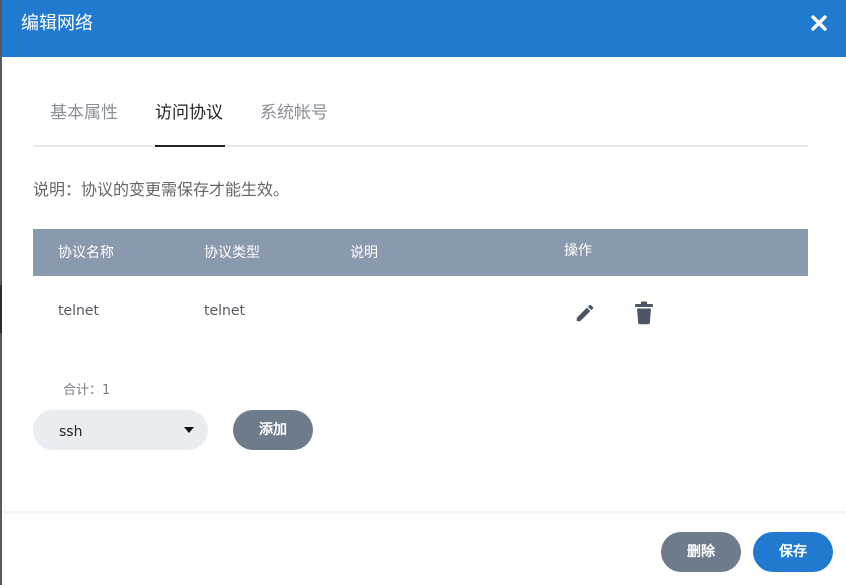 The image size is (846, 585). I want to click on edit-icon, so click(585, 313).